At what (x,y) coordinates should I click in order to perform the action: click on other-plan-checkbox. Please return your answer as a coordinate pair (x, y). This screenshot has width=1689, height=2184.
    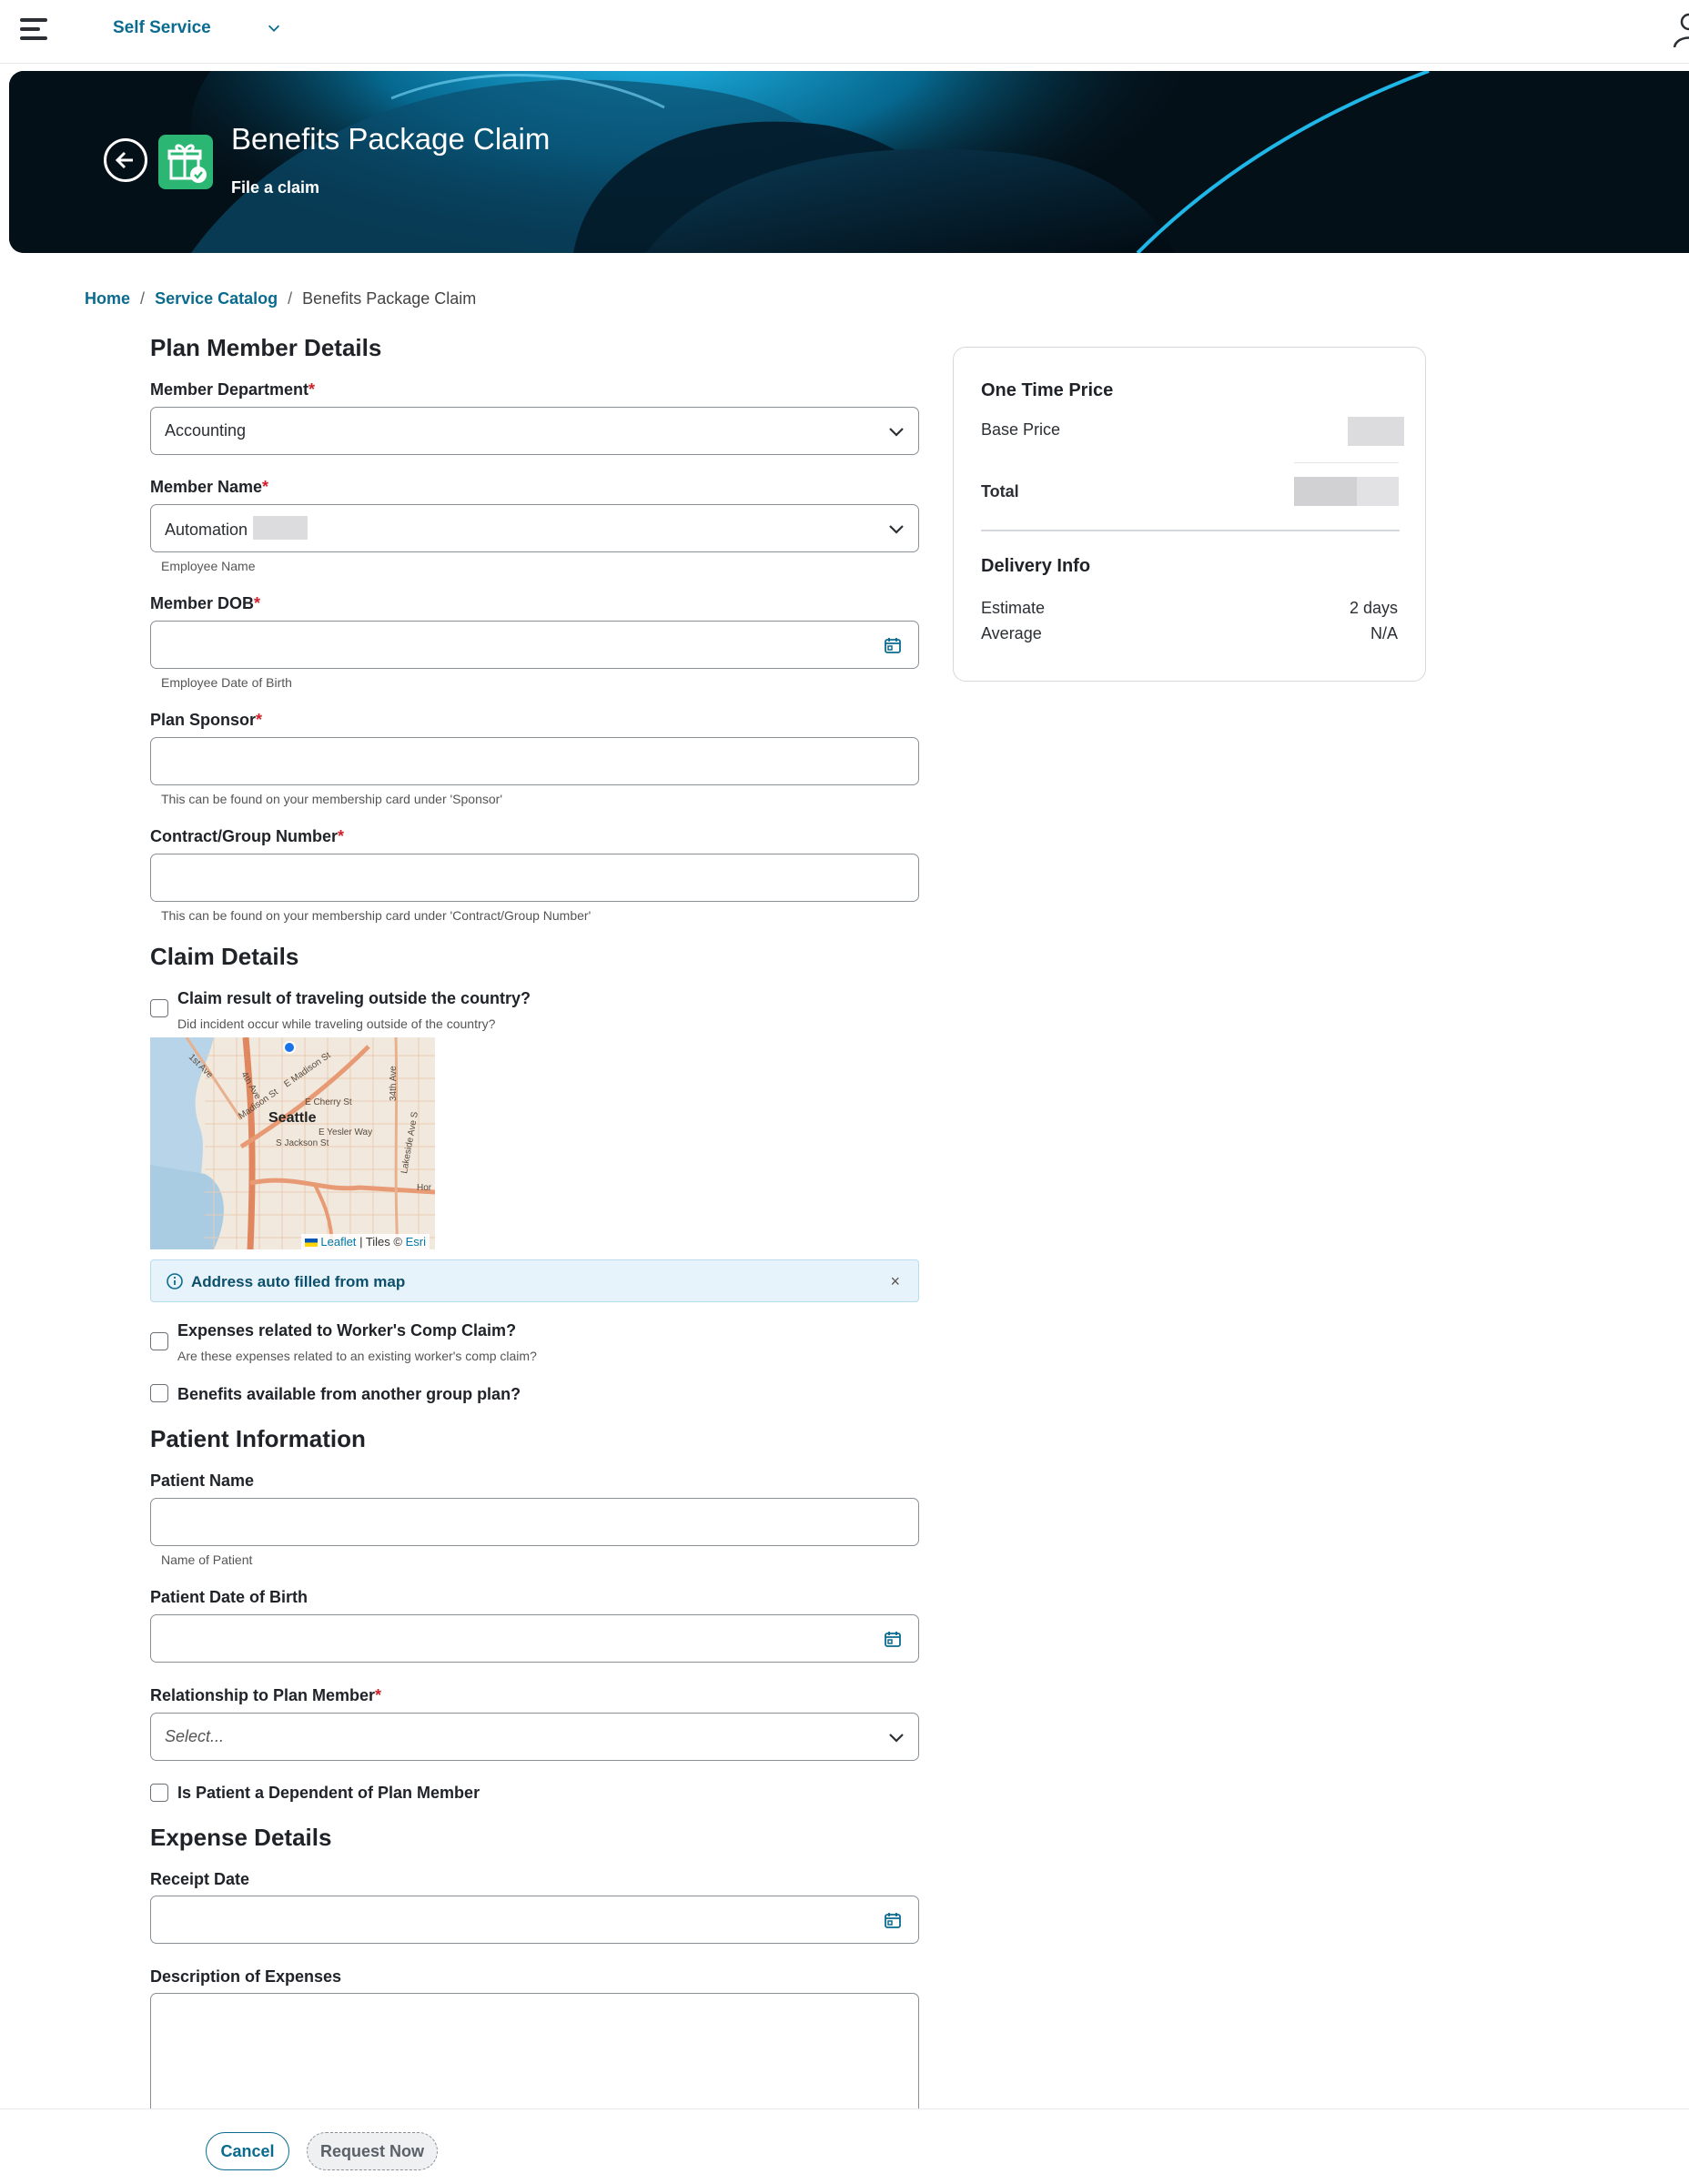
    Looking at the image, I should click on (159, 1393).